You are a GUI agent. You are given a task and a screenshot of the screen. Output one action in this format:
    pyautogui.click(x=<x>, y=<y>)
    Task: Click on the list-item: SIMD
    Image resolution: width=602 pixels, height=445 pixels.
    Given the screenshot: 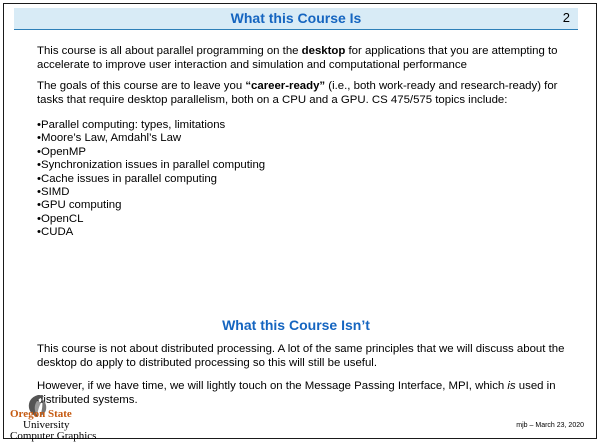 What is the action you would take?
    pyautogui.click(x=307, y=192)
    